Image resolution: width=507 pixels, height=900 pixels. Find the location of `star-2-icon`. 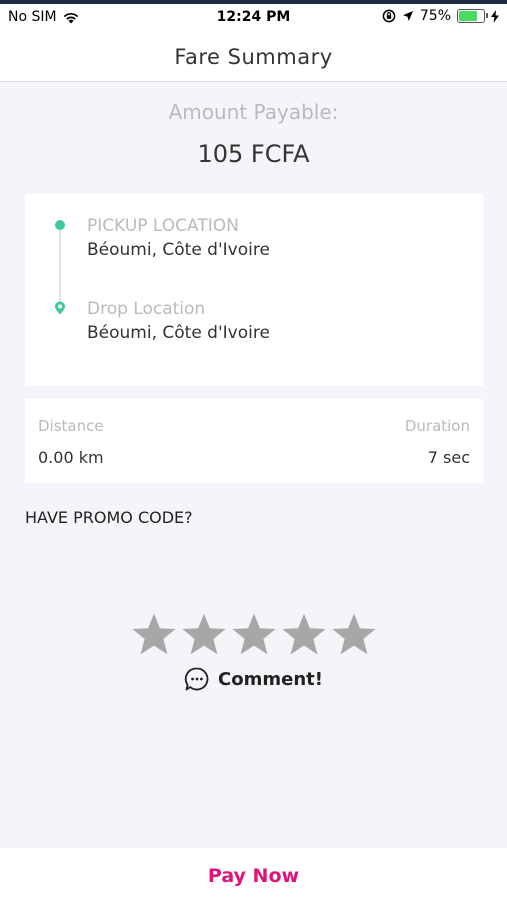

star-2-icon is located at coordinates (204, 635).